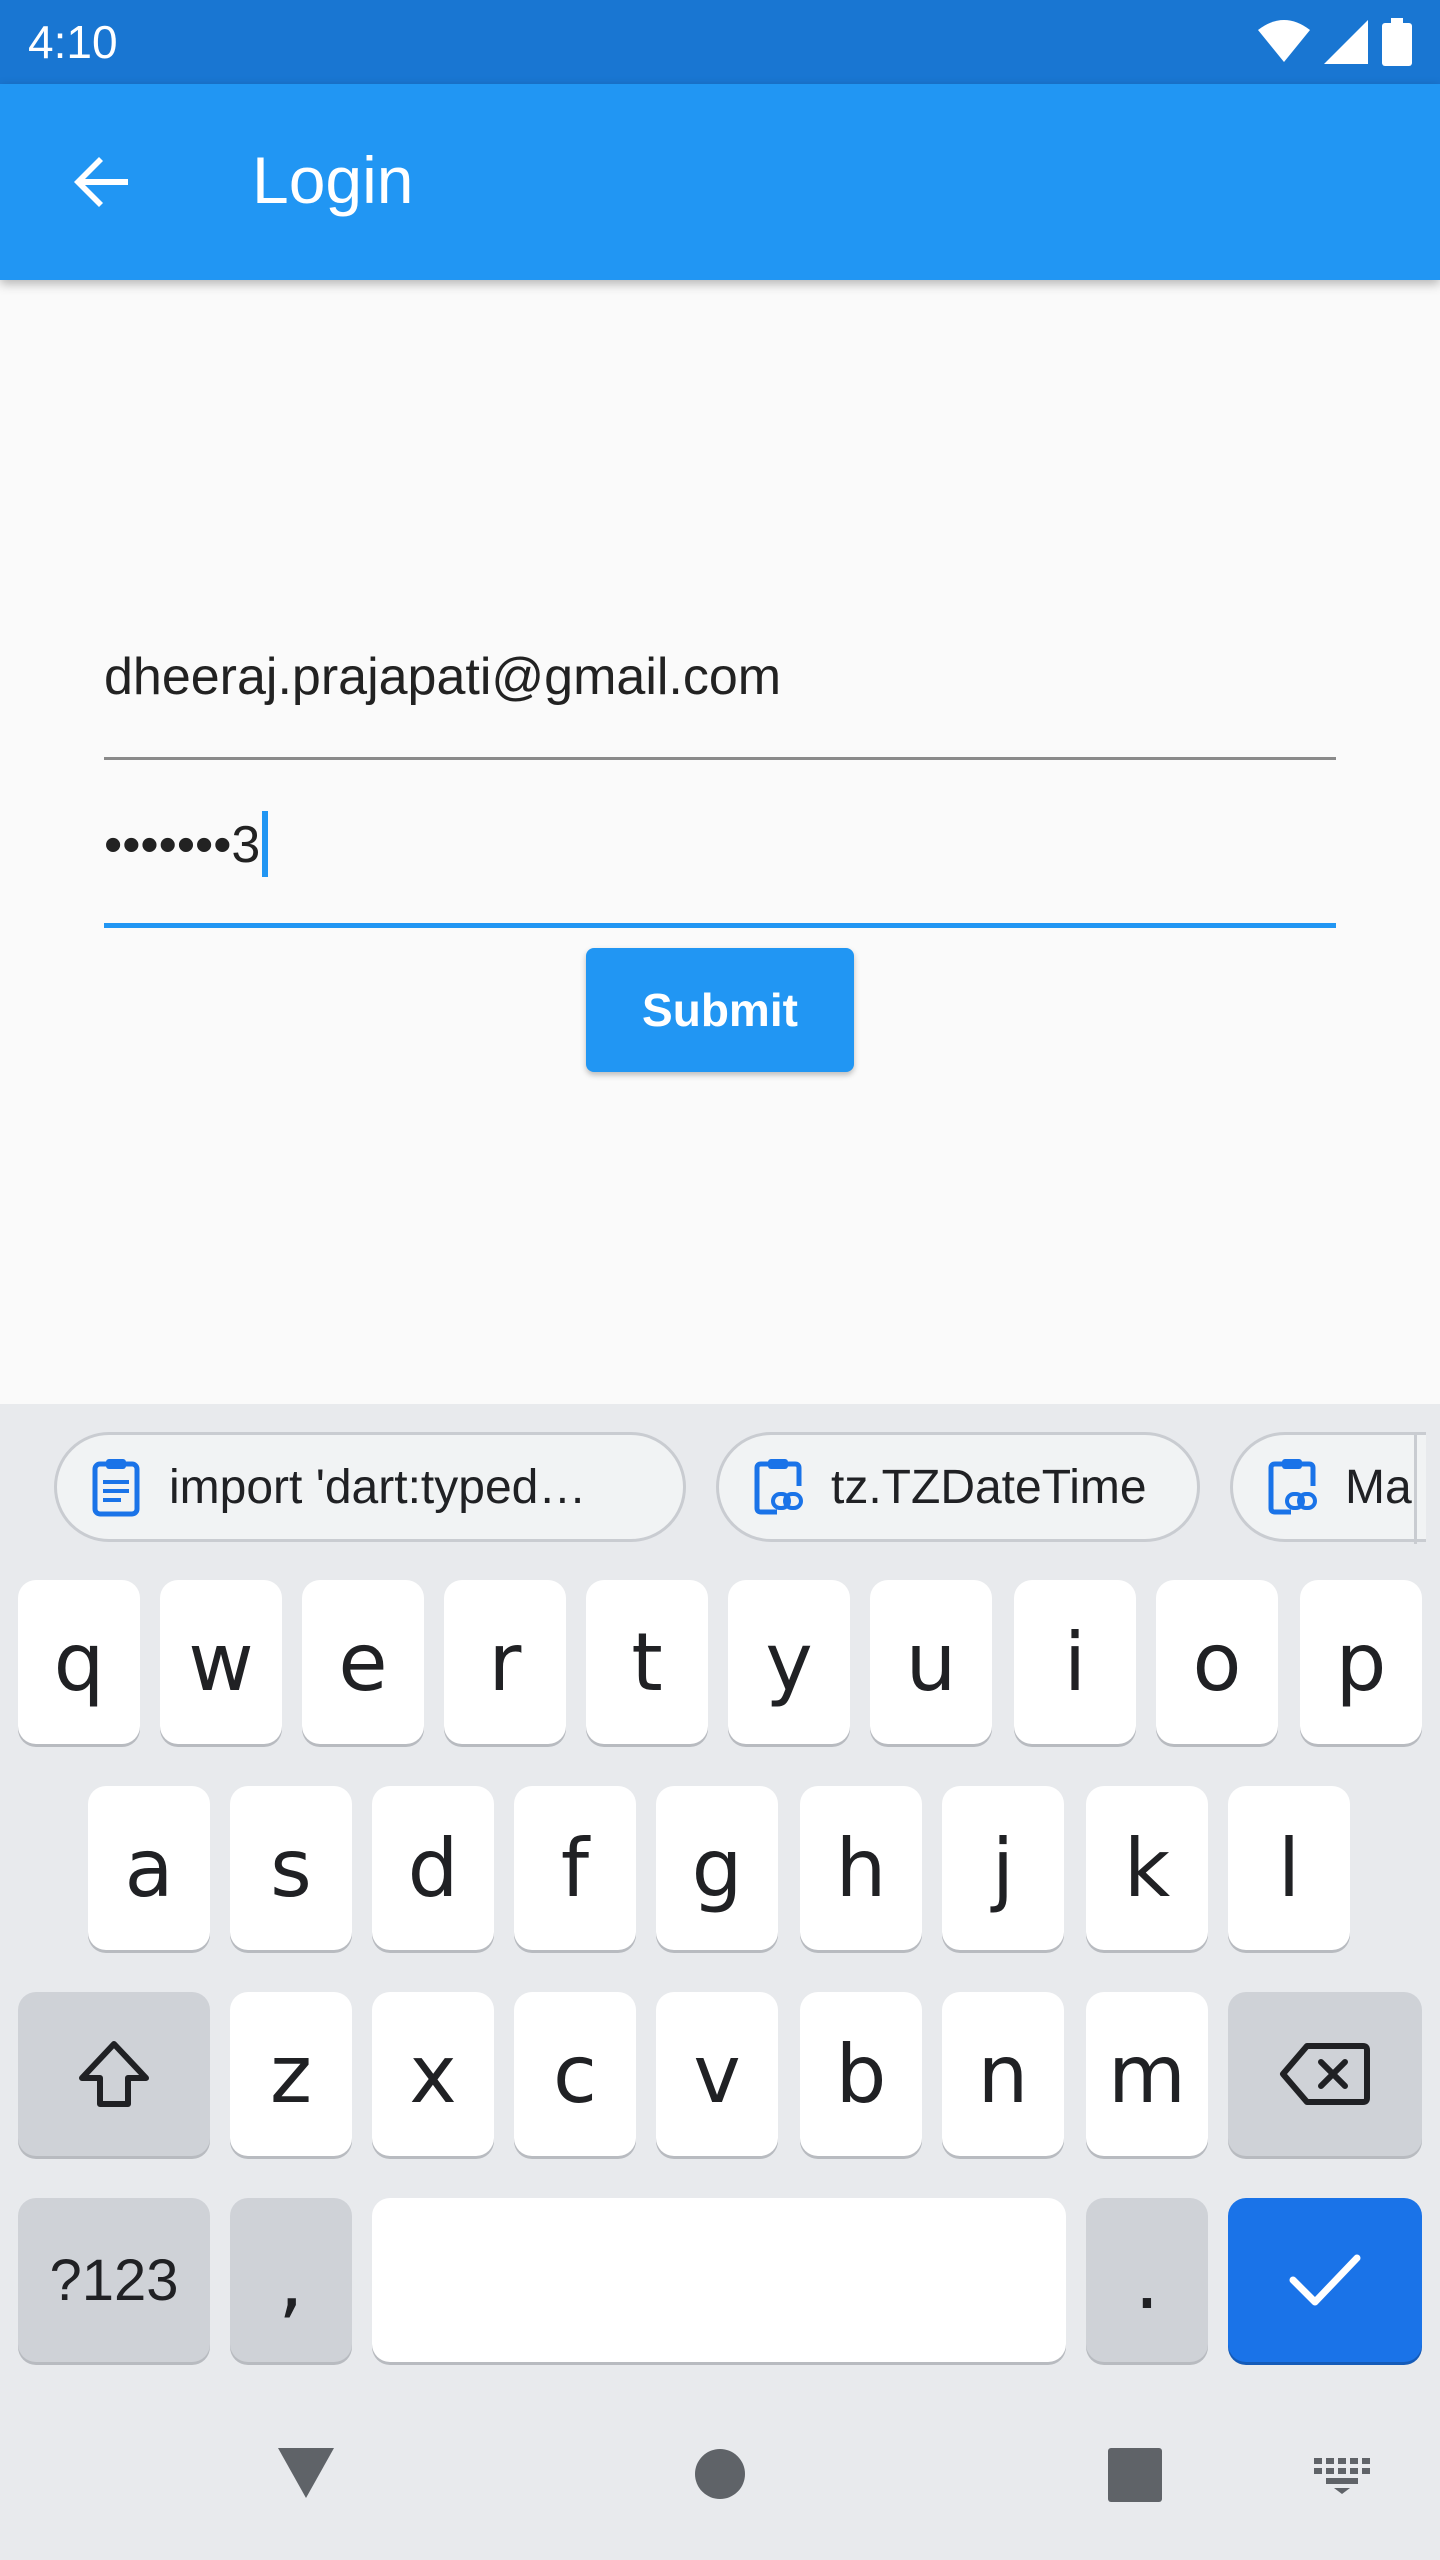 Image resolution: width=1440 pixels, height=2560 pixels. What do you see at coordinates (789, 1662) in the screenshot?
I see `key-y: y` at bounding box center [789, 1662].